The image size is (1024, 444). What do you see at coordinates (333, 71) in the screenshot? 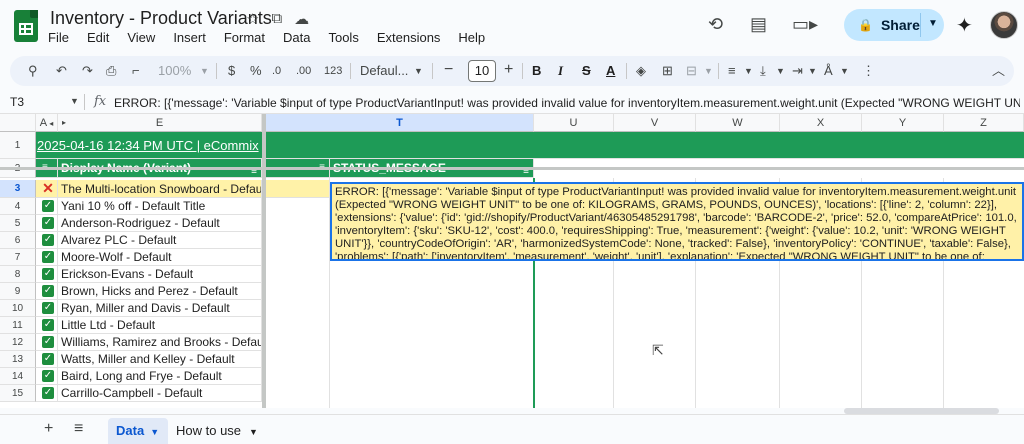
I see `number-format-button: 123` at bounding box center [333, 71].